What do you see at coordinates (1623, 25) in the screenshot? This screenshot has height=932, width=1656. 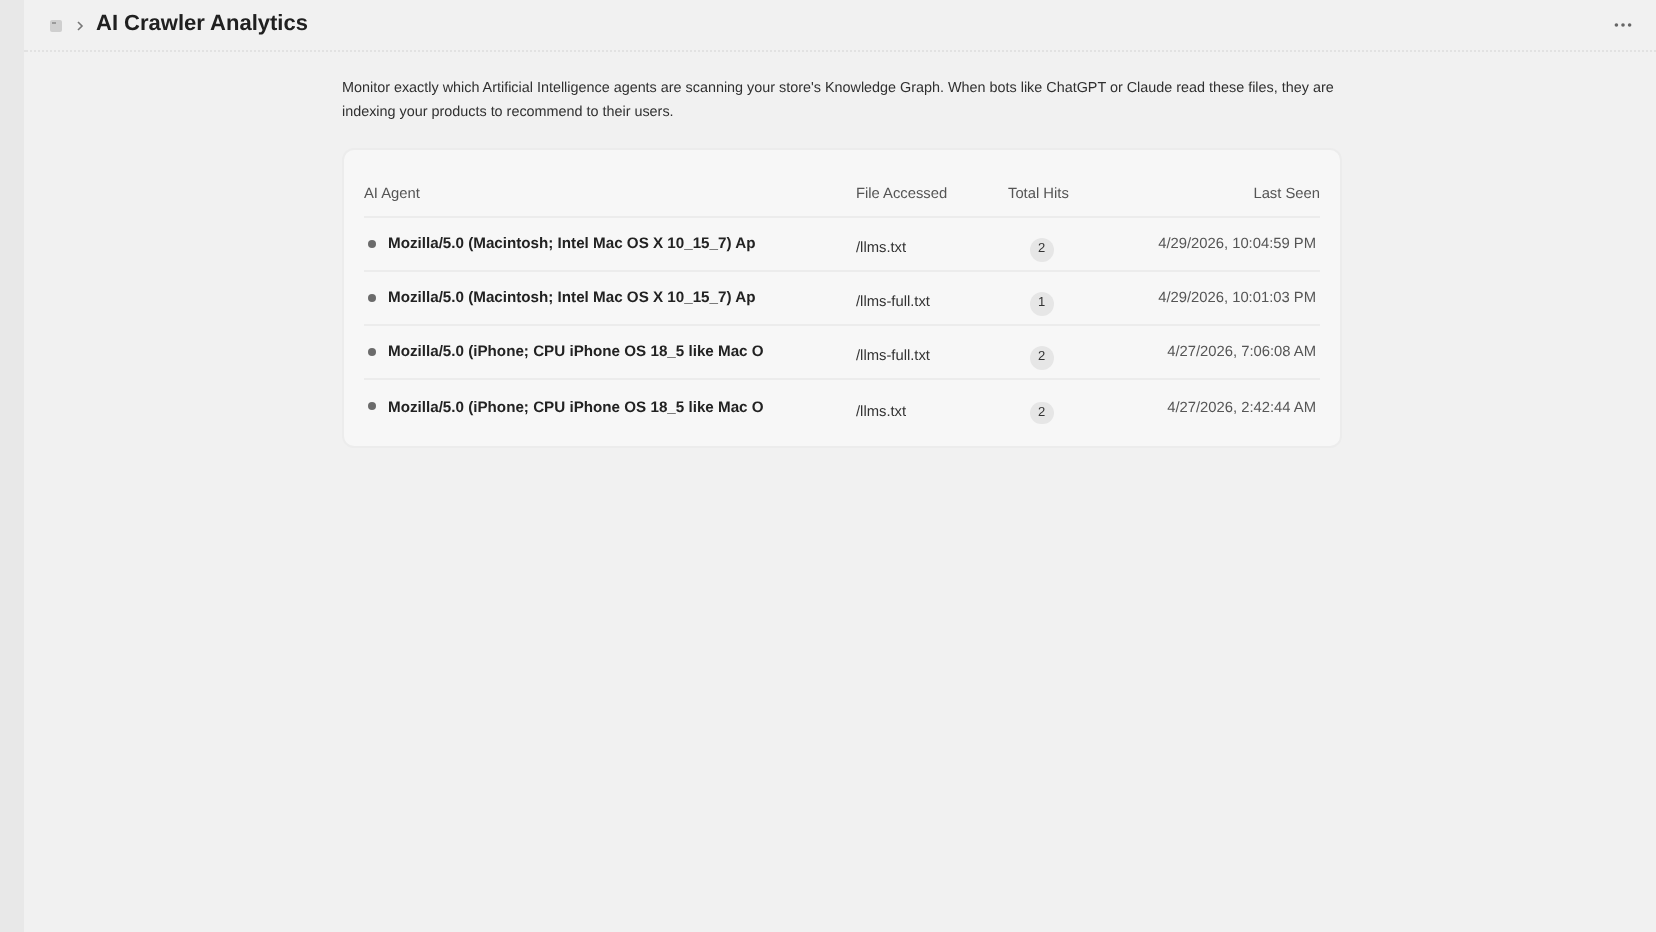 I see `more-icon` at bounding box center [1623, 25].